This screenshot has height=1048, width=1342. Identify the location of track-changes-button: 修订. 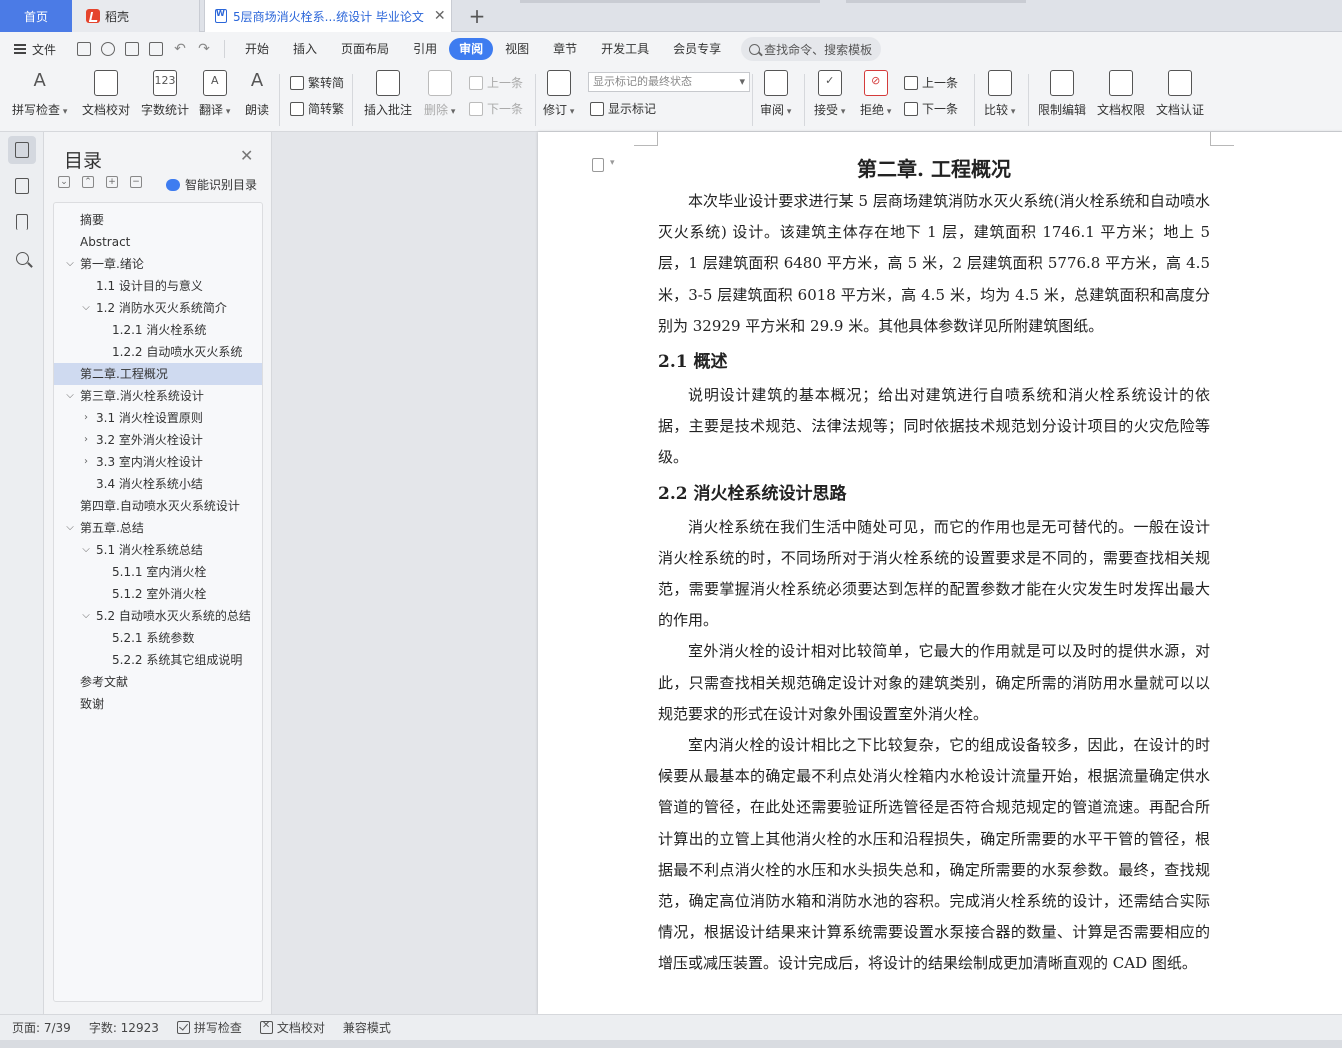
(558, 94).